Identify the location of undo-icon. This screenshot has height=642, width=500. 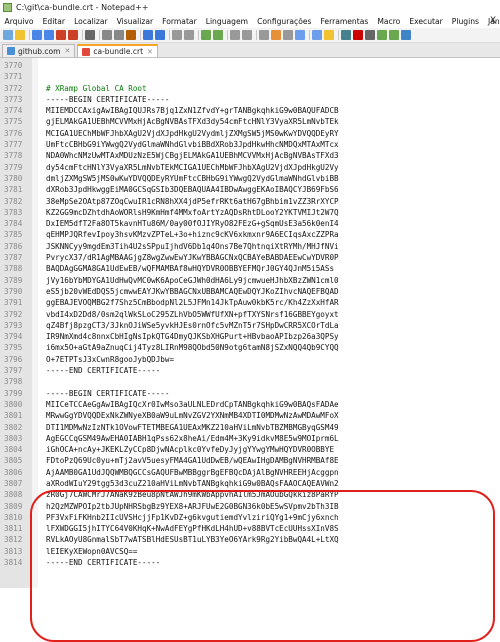
(148, 35).